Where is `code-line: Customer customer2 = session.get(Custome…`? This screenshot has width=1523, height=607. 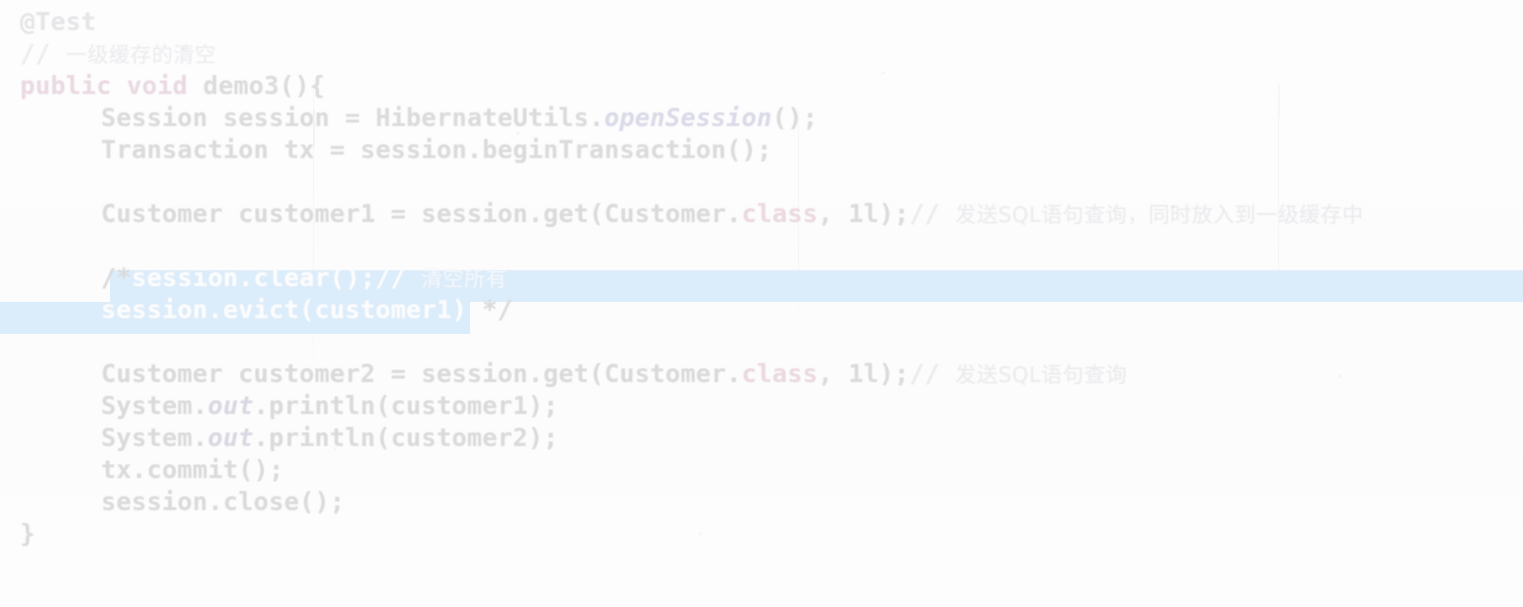
code-line: Customer customer2 = session.get(Custome… is located at coordinates (614, 374).